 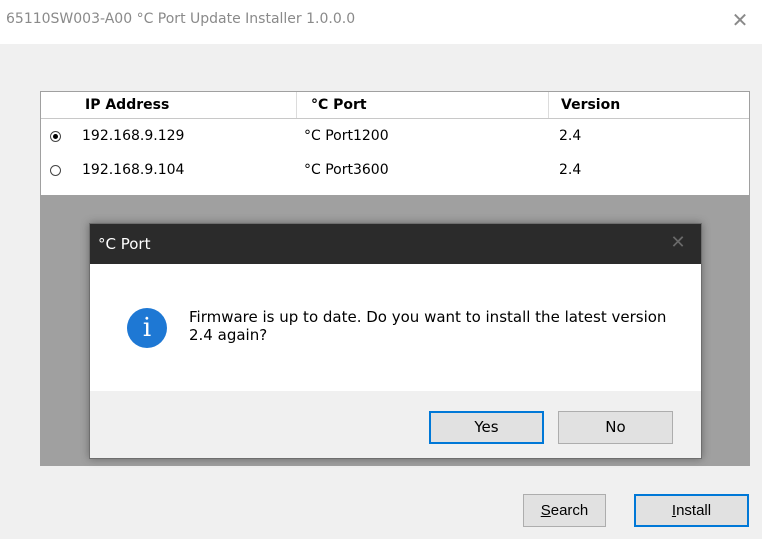 What do you see at coordinates (615, 427) in the screenshot?
I see `no-button: No` at bounding box center [615, 427].